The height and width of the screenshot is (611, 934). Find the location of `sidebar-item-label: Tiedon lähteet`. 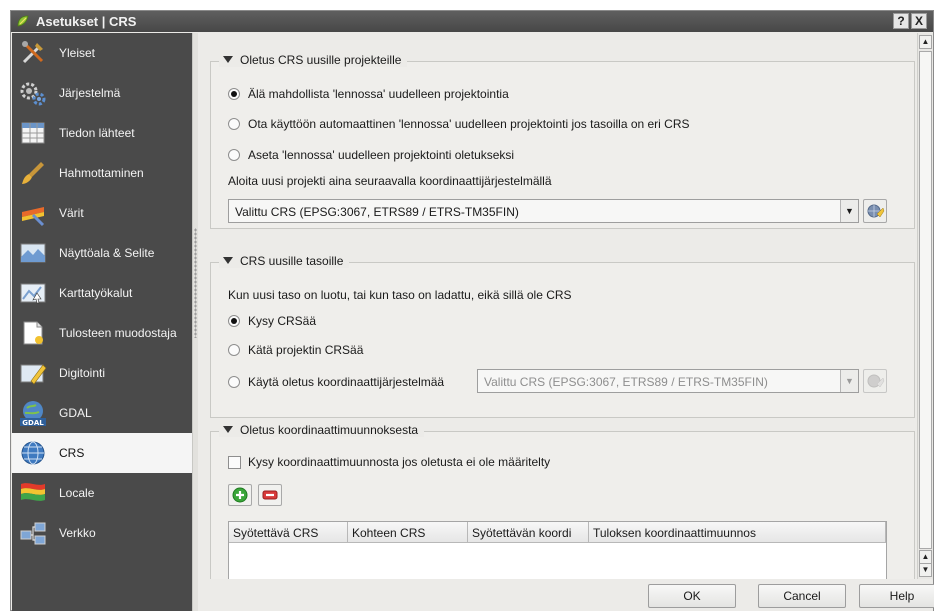

sidebar-item-label: Tiedon lähteet is located at coordinates (97, 133).